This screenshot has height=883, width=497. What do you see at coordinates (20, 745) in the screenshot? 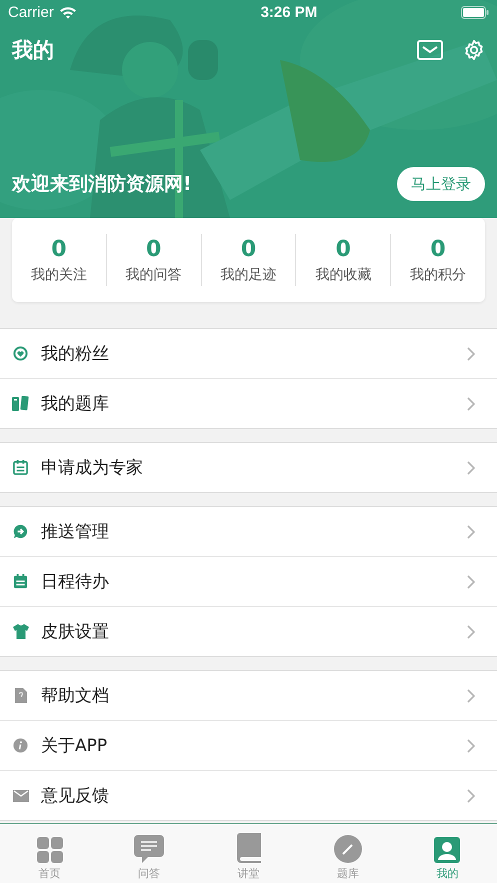
I see `info-icon` at bounding box center [20, 745].